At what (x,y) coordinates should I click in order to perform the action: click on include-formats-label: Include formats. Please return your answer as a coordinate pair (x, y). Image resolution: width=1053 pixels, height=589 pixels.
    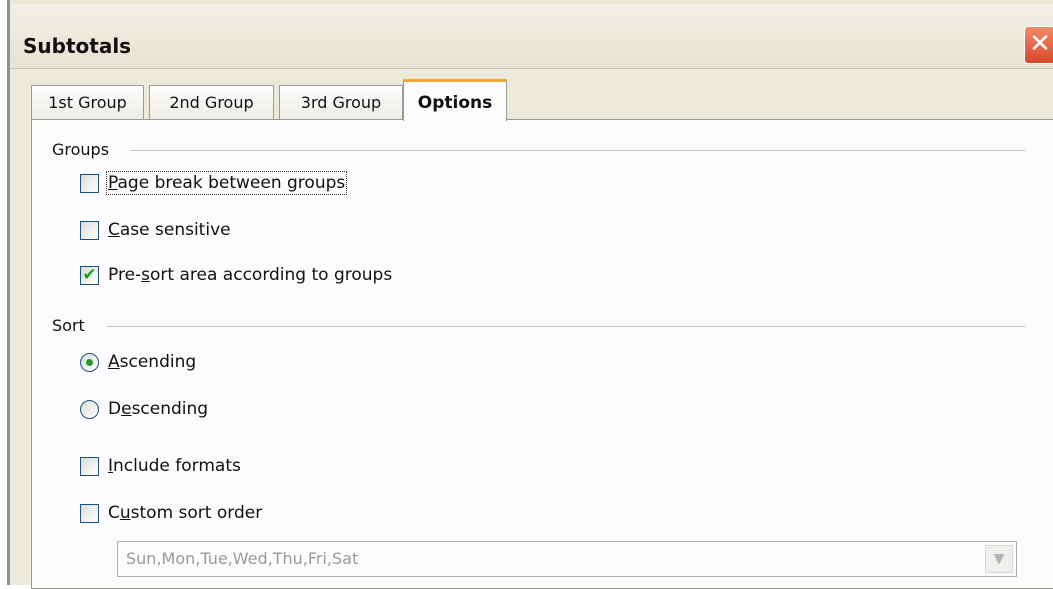
    Looking at the image, I should click on (174, 466).